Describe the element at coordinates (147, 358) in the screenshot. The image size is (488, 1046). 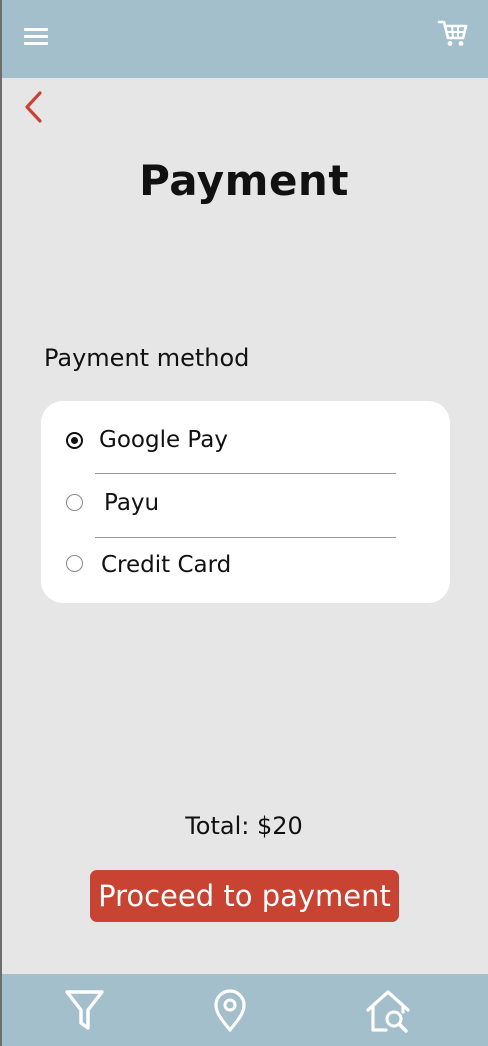
I see `payment-method-label: Payment method` at that location.